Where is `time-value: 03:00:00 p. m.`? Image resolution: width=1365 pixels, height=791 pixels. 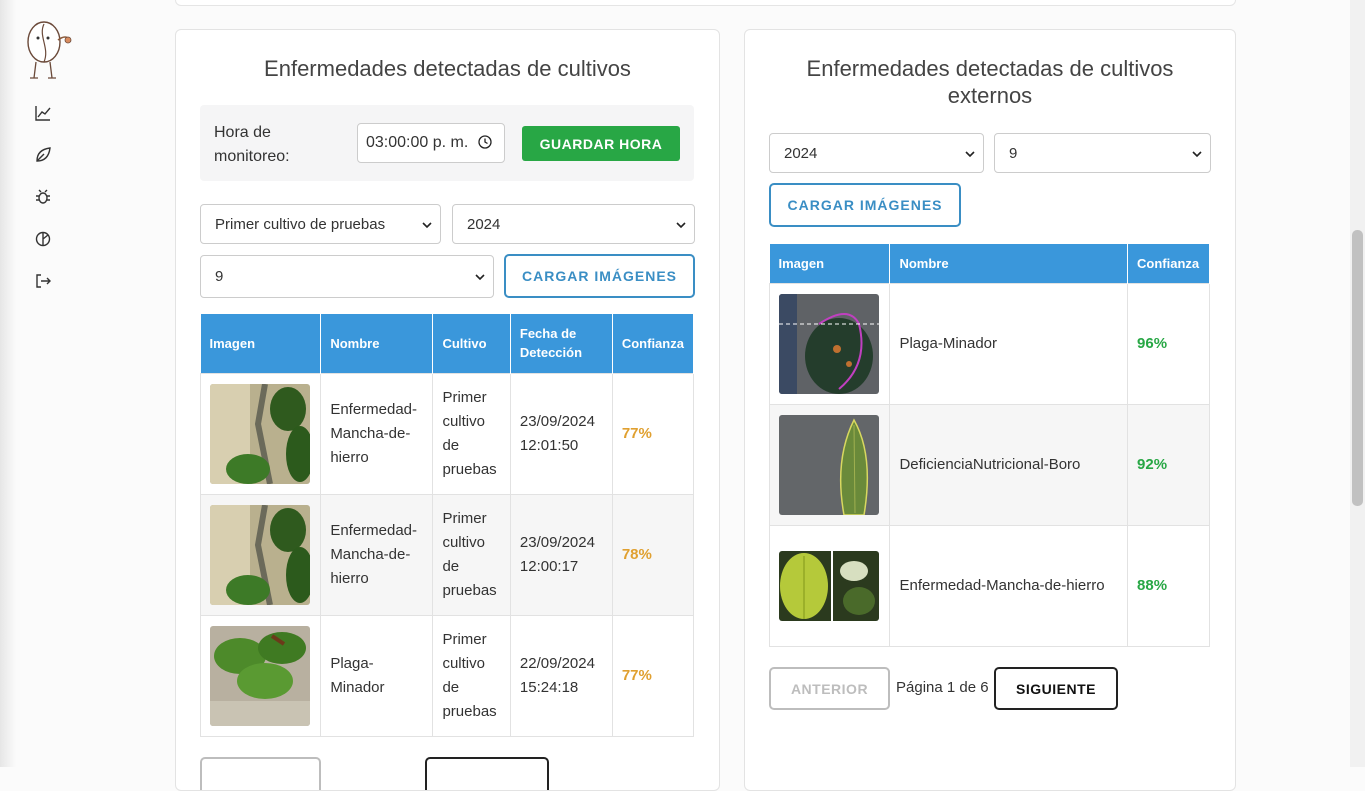
time-value: 03:00:00 p. m. is located at coordinates (417, 142).